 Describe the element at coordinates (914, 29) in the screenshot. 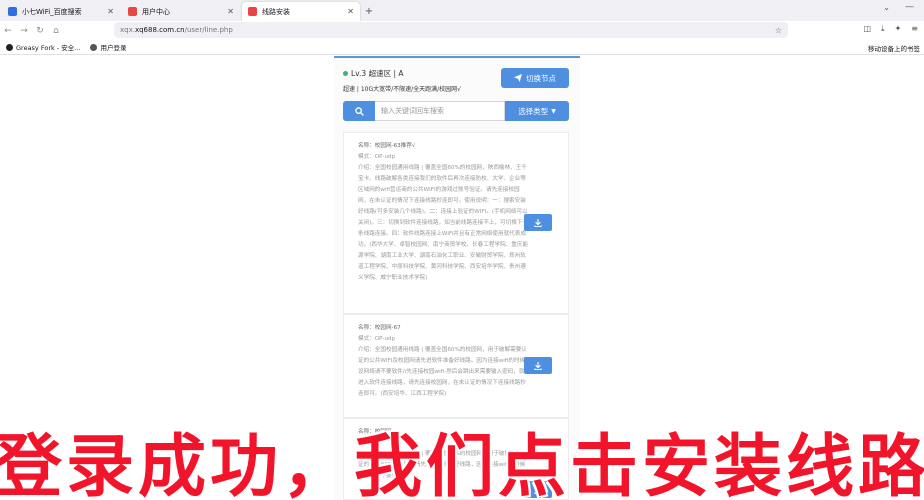

I see `menu-icon: ≡` at that location.